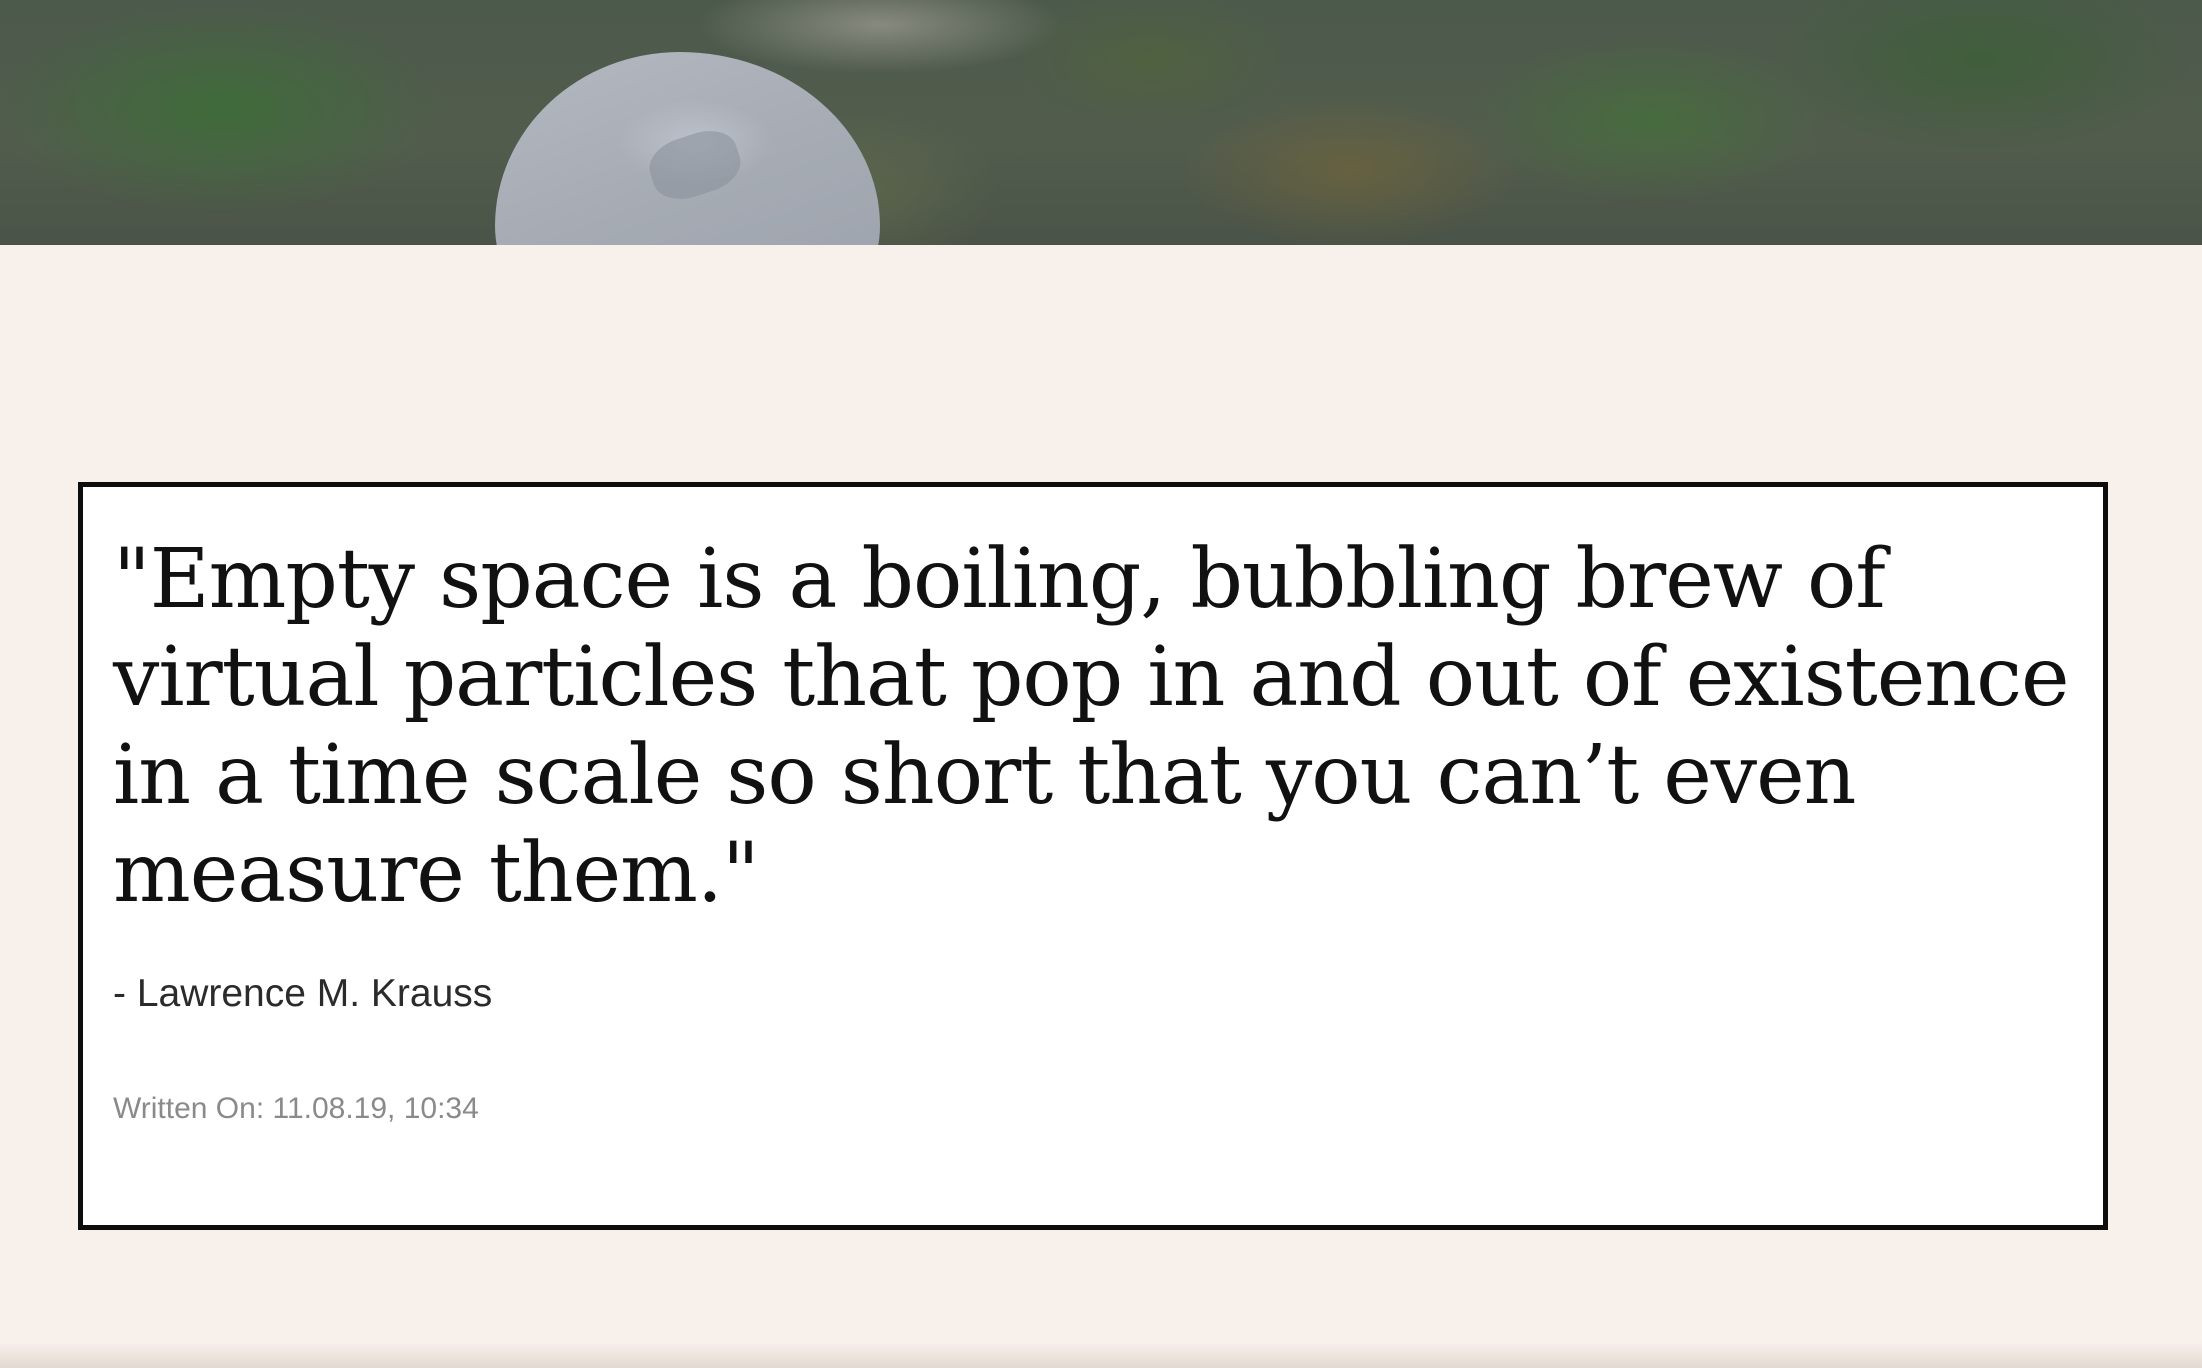  I want to click on quote-author: - Lawrence M. Krauss, so click(303, 993).